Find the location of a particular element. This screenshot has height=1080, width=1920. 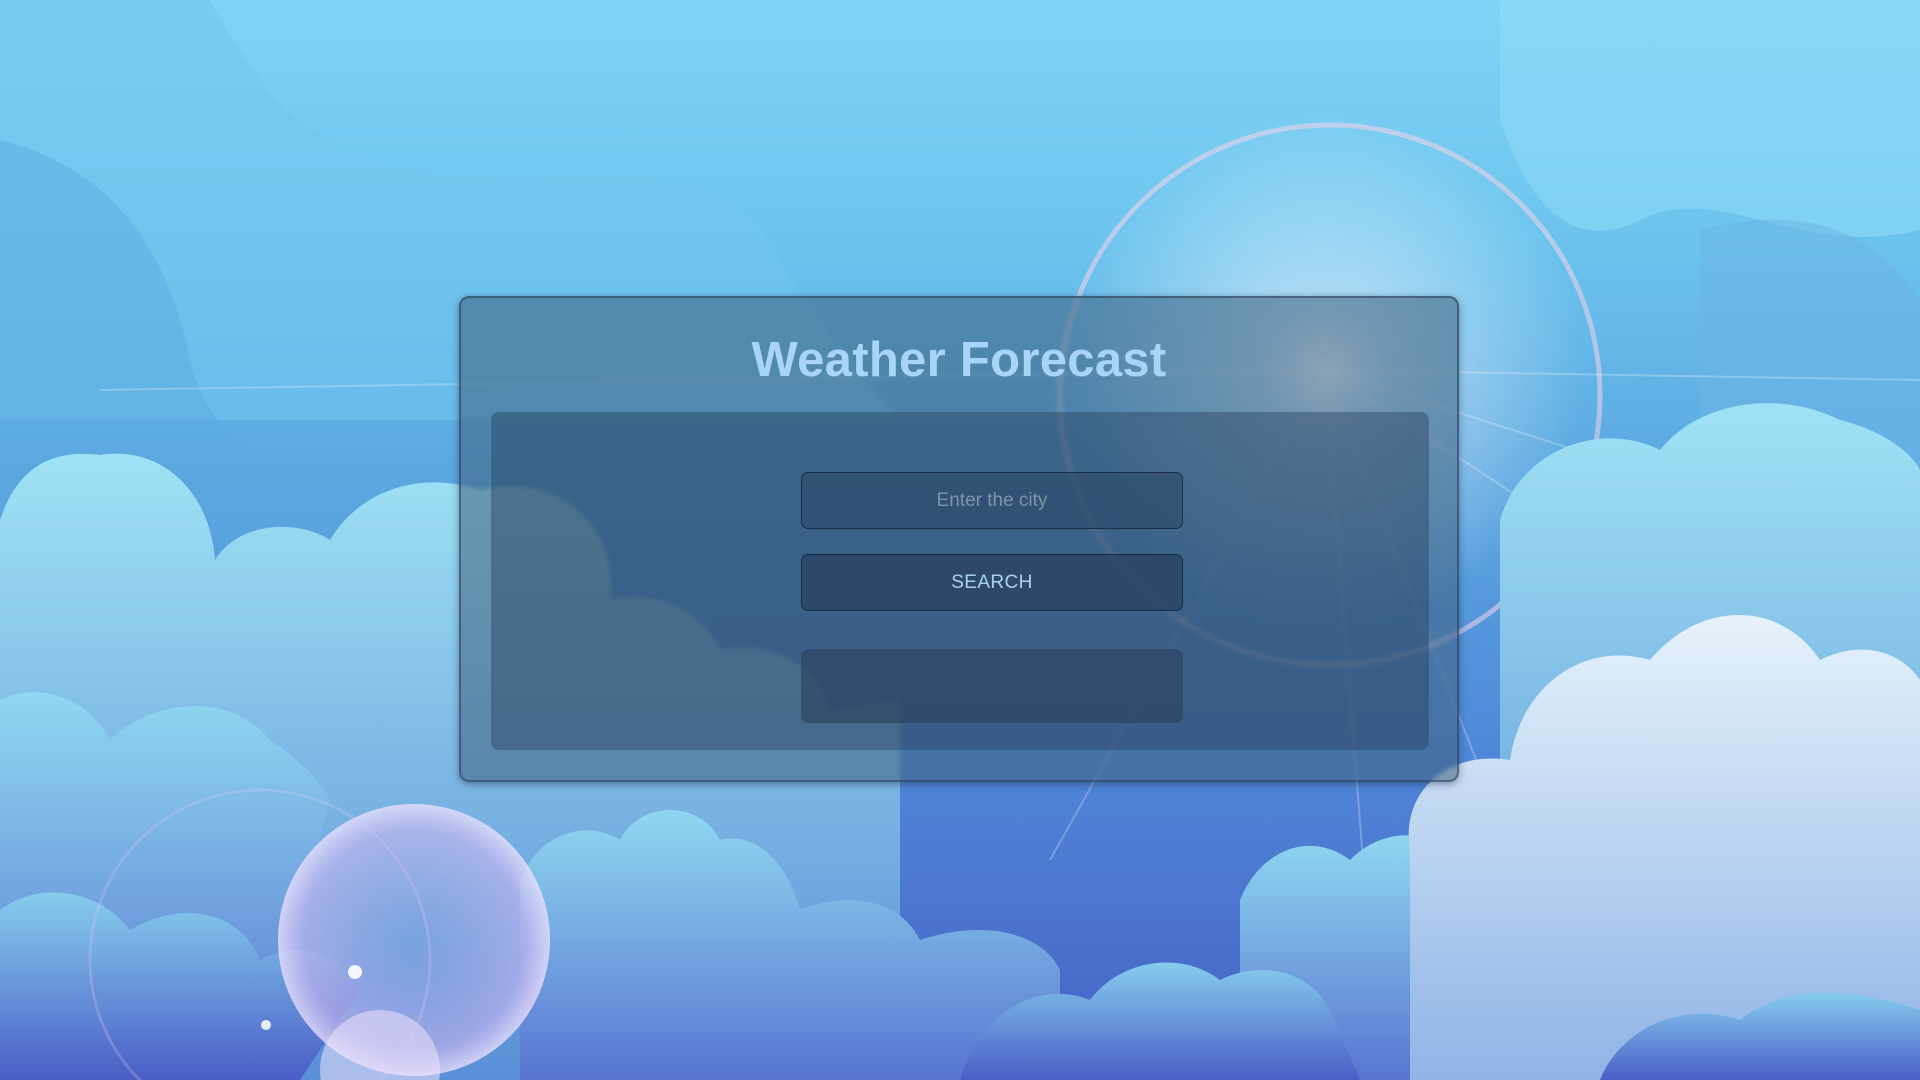

page-title: Weather Forecast is located at coordinates (959, 360).